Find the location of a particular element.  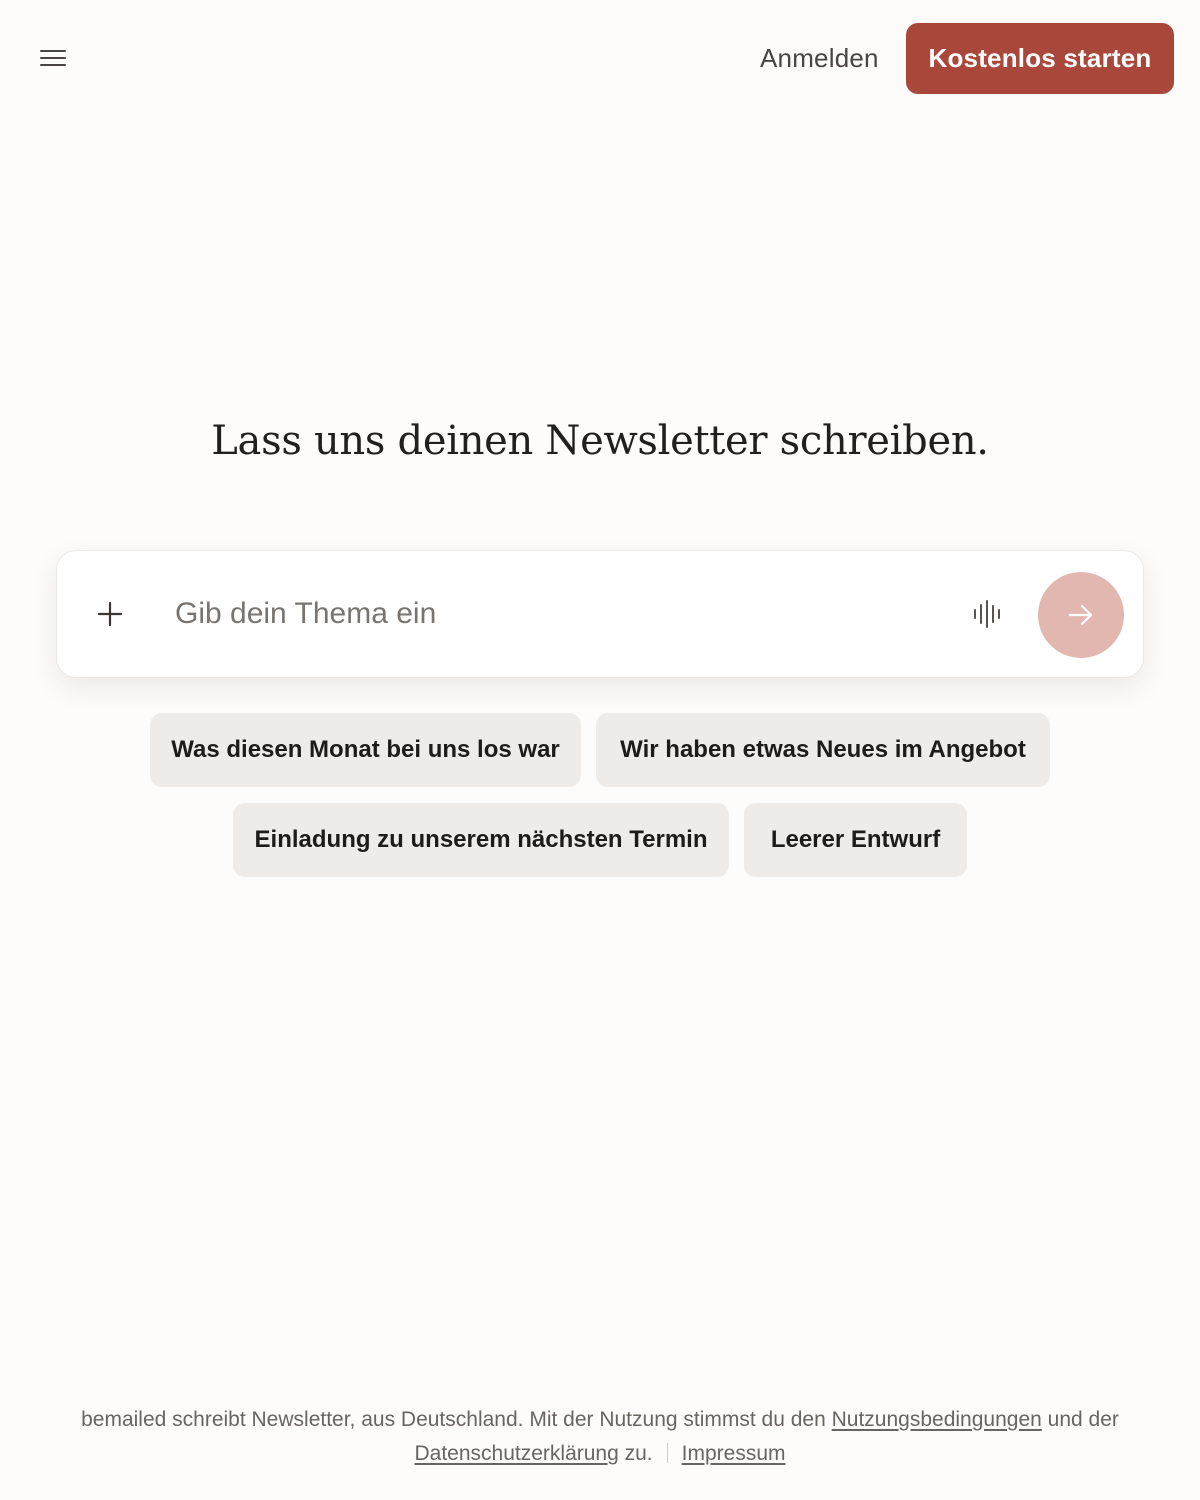

add-attachment-button is located at coordinates (110, 614).